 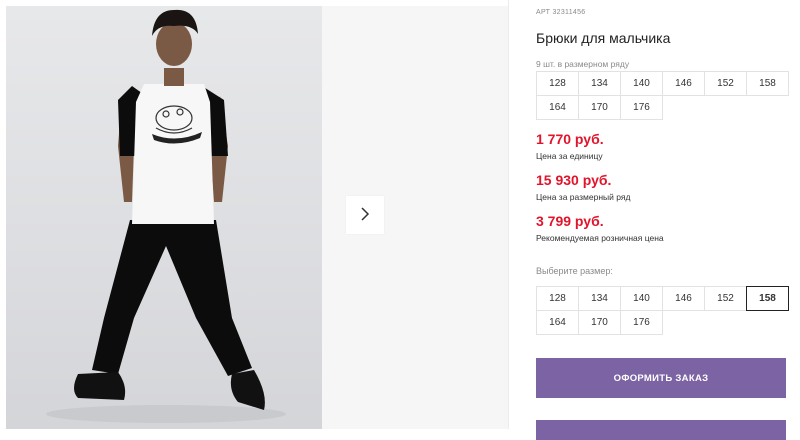 What do you see at coordinates (603, 38) in the screenshot?
I see `product-title: Брюки для мальчика` at bounding box center [603, 38].